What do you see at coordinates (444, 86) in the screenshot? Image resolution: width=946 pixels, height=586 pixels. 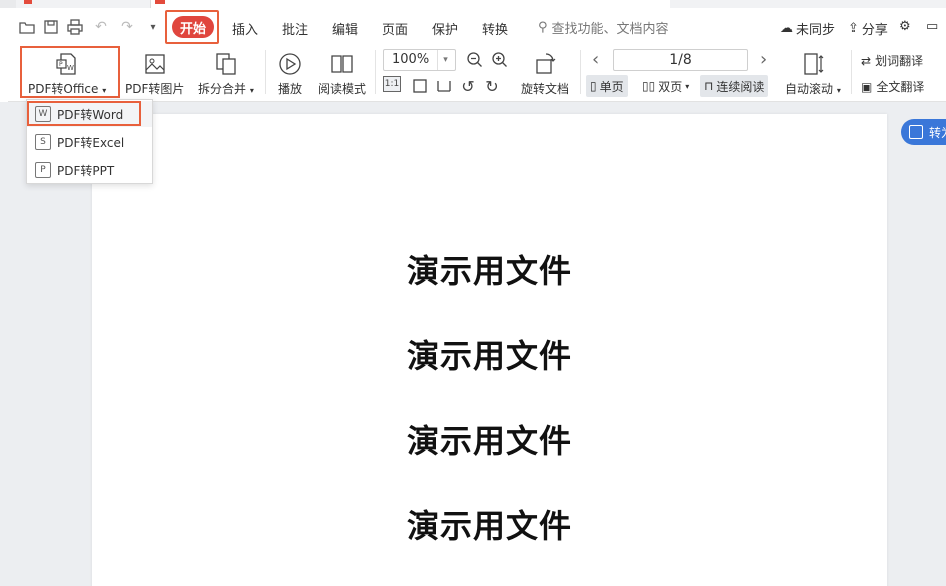 I see `fit-width-icon` at bounding box center [444, 86].